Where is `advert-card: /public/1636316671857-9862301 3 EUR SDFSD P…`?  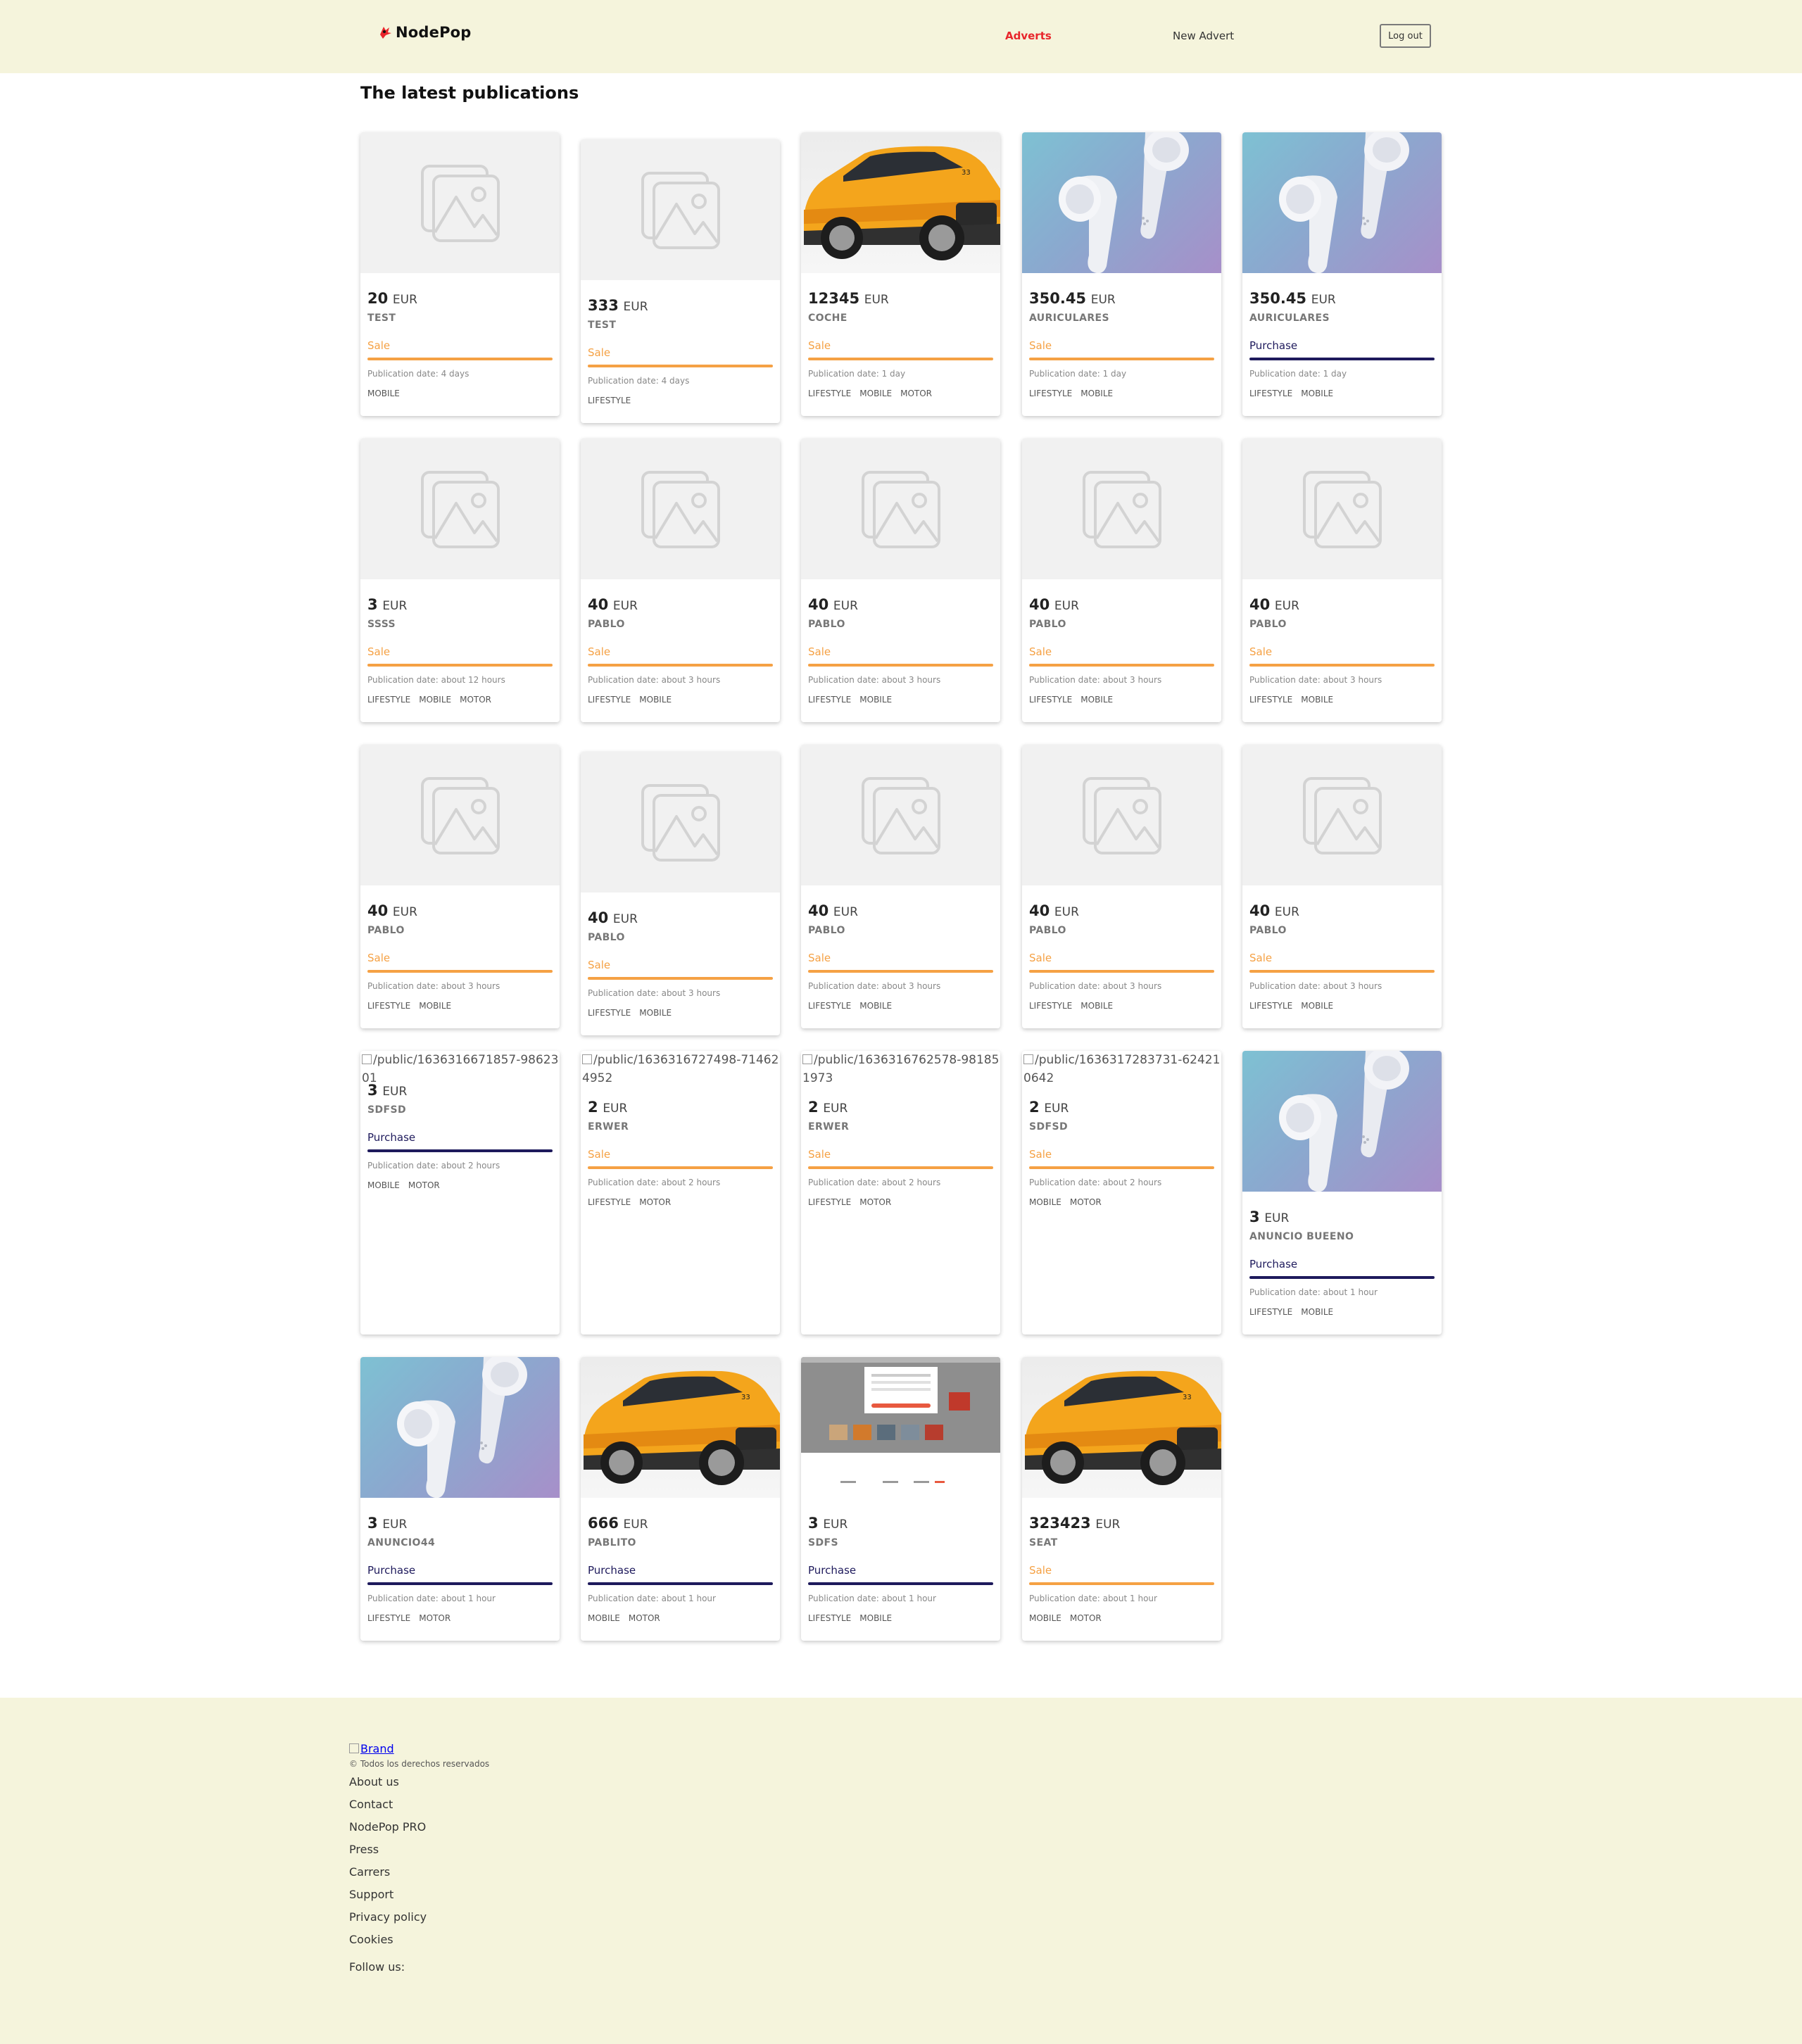 advert-card: /public/1636316671857-9862301 3 EUR SDFSD P… is located at coordinates (460, 1193).